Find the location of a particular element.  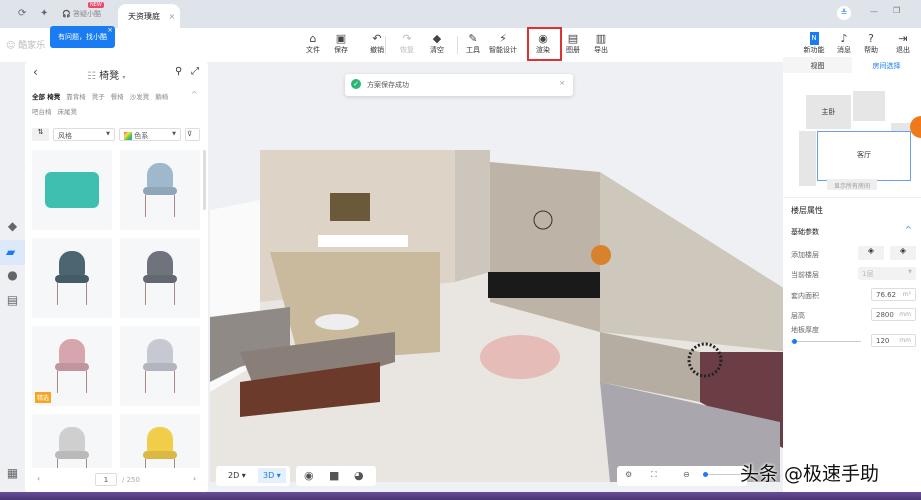

room-master-bedroom: 主卧 is located at coordinates (828, 112).